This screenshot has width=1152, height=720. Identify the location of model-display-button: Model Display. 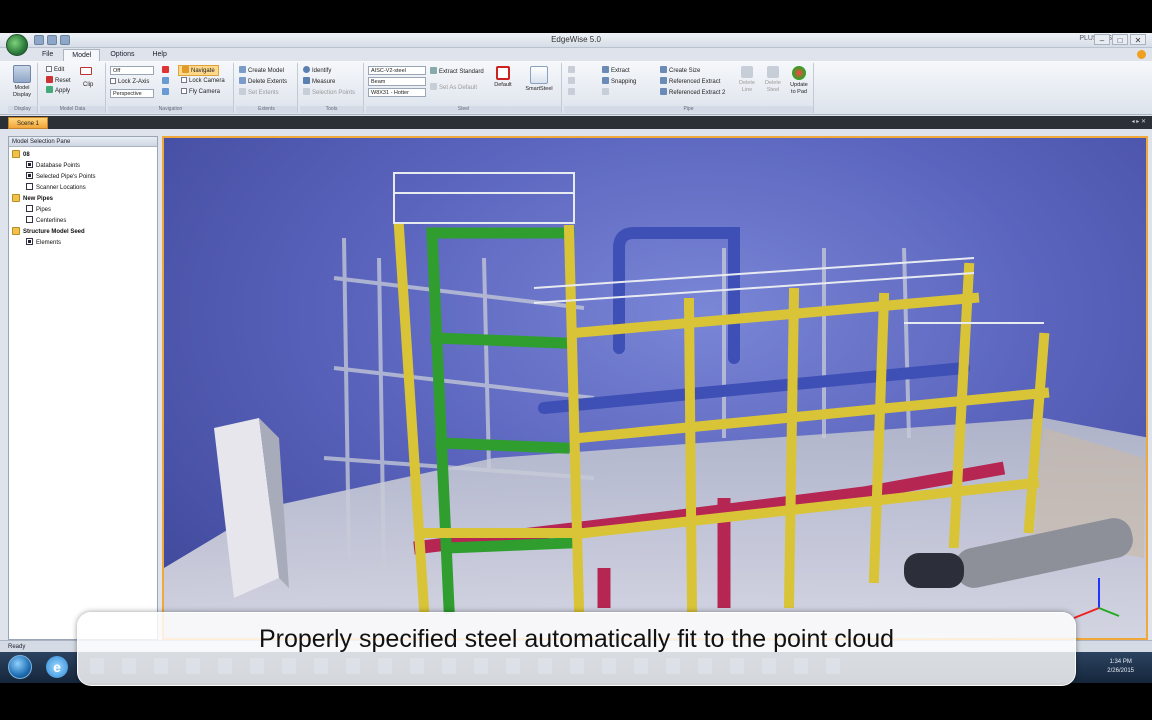
(22, 82).